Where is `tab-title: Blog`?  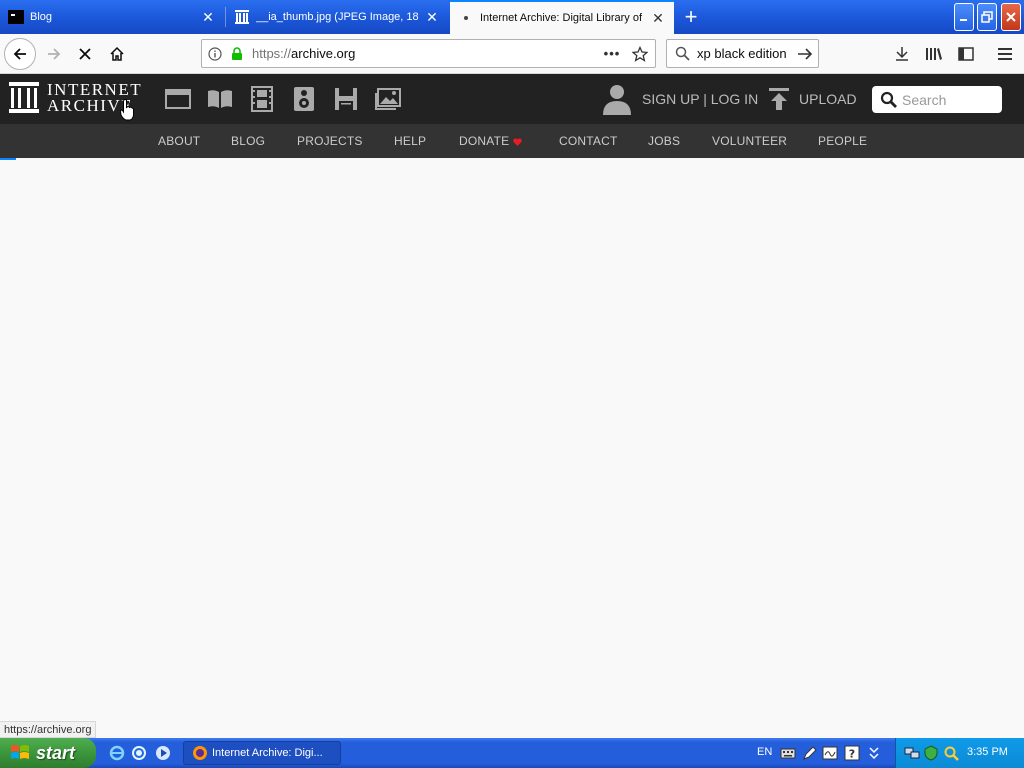 tab-title: Blog is located at coordinates (41, 17).